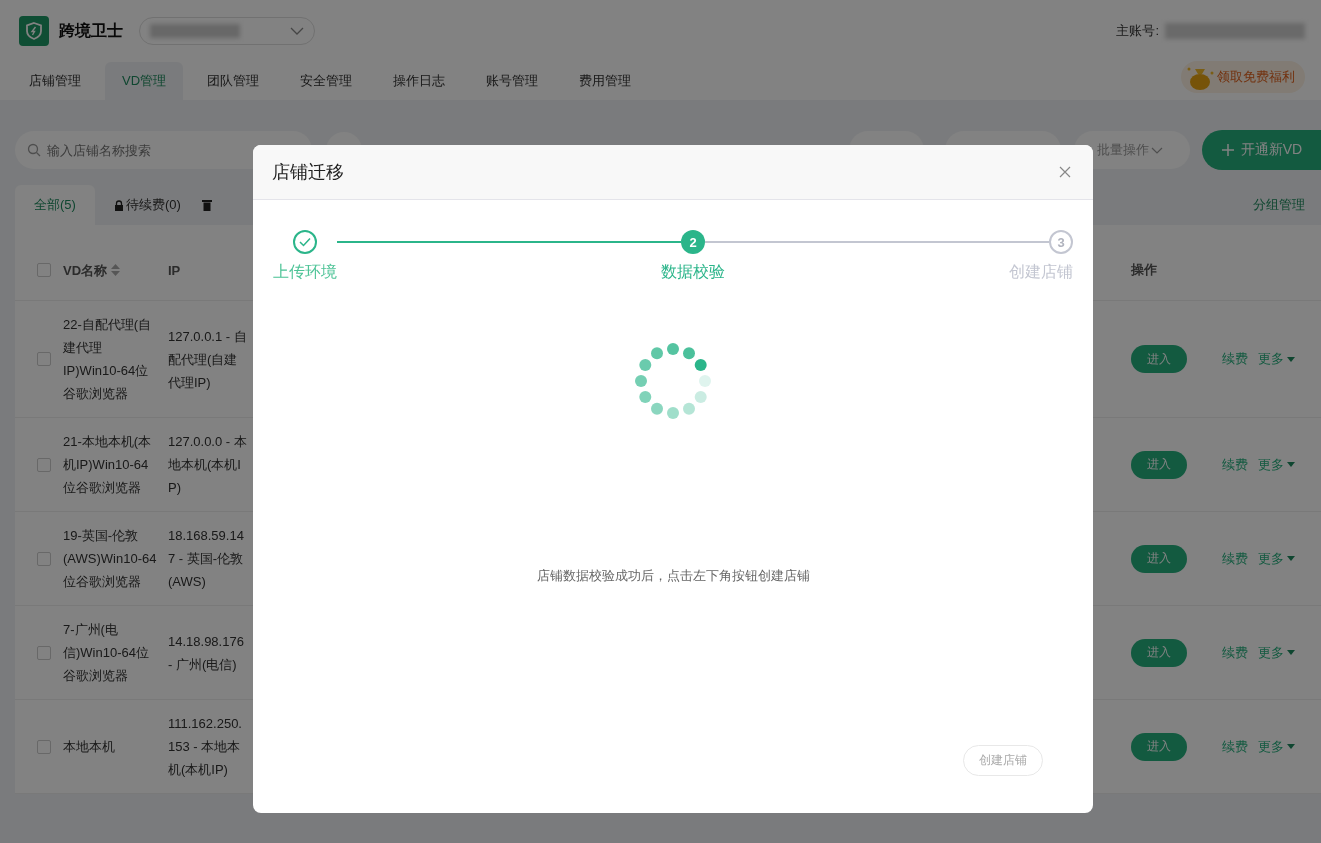  I want to click on loading-spinner-icon, so click(673, 381).